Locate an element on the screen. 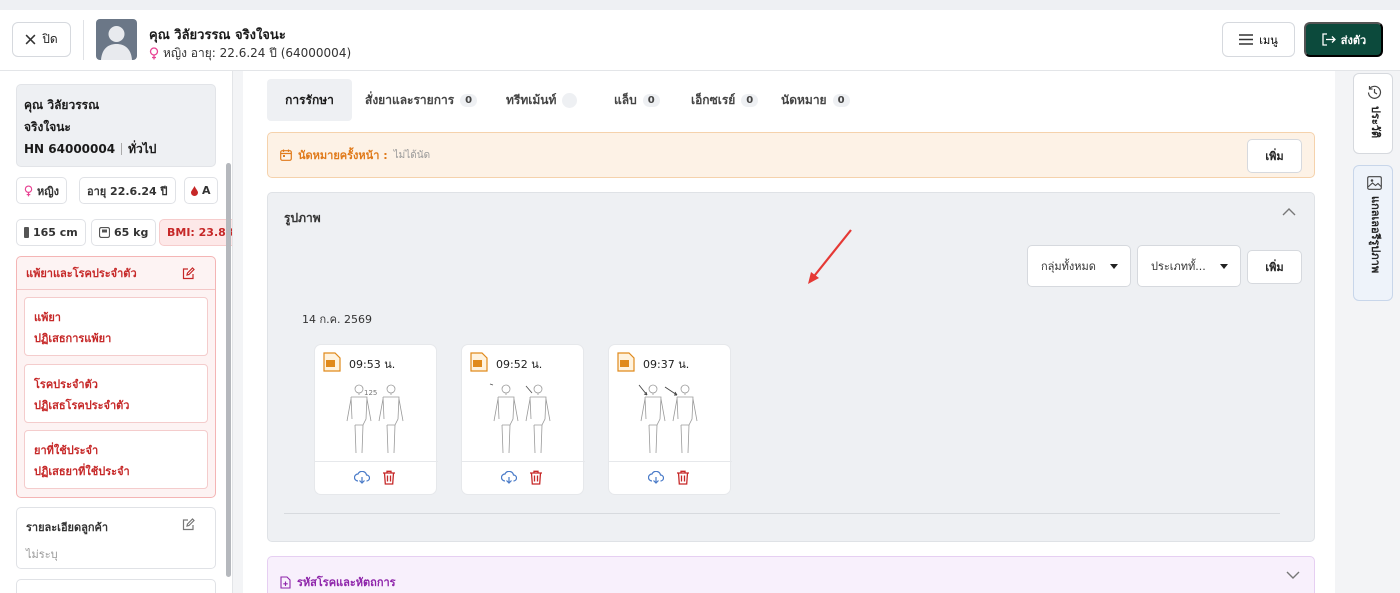 This screenshot has height=593, width=1400. group-filter-select: กลุ่มทั้งหมด is located at coordinates (1079, 266).